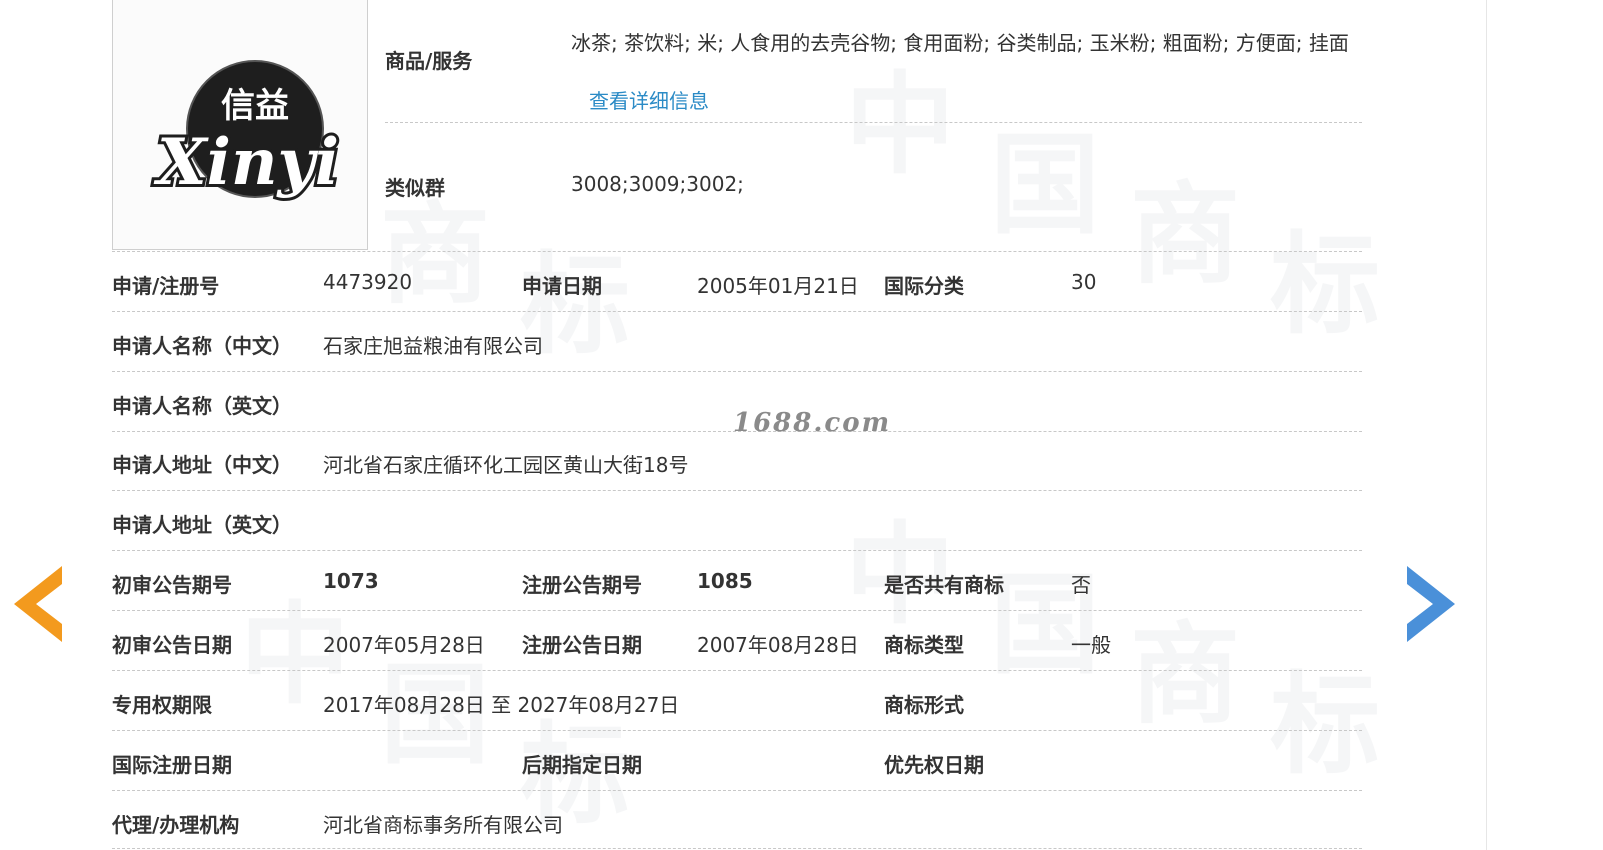 The image size is (1603, 850). What do you see at coordinates (1430, 604) in the screenshot?
I see `arrow-right-icon` at bounding box center [1430, 604].